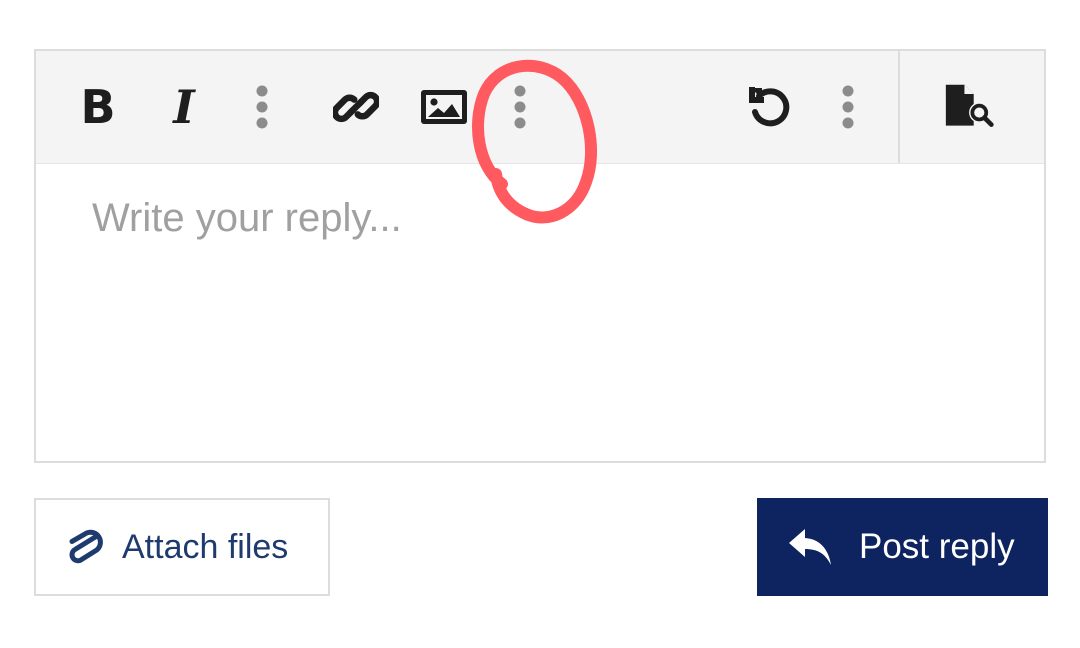  What do you see at coordinates (86, 546) in the screenshot?
I see `paperclip-icon` at bounding box center [86, 546].